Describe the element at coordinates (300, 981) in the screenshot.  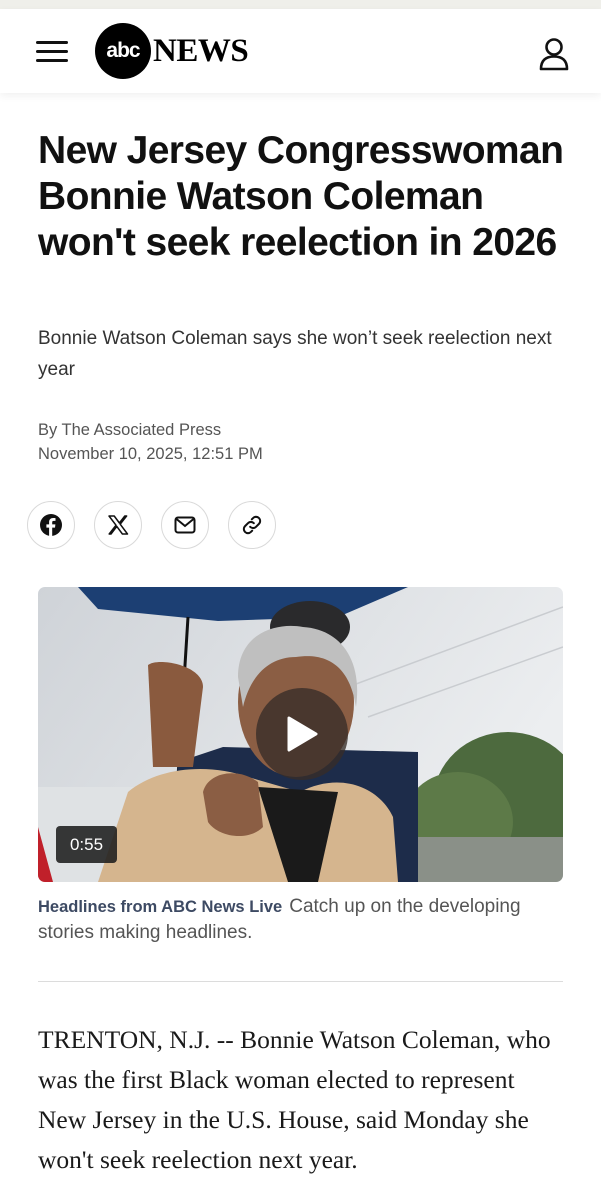
I see `section-divider` at that location.